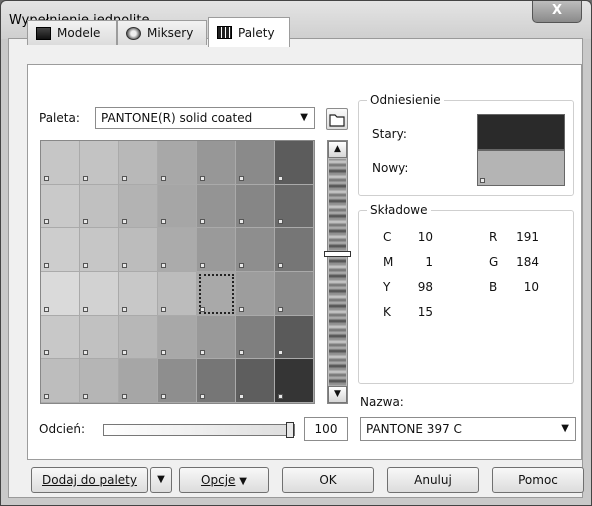 This screenshot has width=592, height=506. Describe the element at coordinates (414, 429) in the screenshot. I see `color-name-value: PANTONE 397 C` at that location.